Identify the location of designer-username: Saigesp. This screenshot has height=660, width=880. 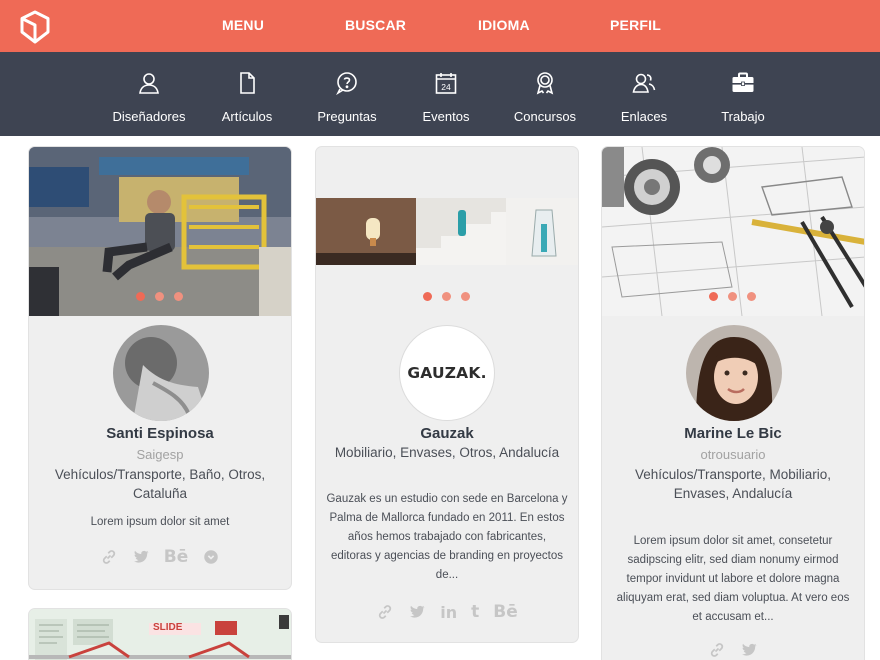
(160, 454).